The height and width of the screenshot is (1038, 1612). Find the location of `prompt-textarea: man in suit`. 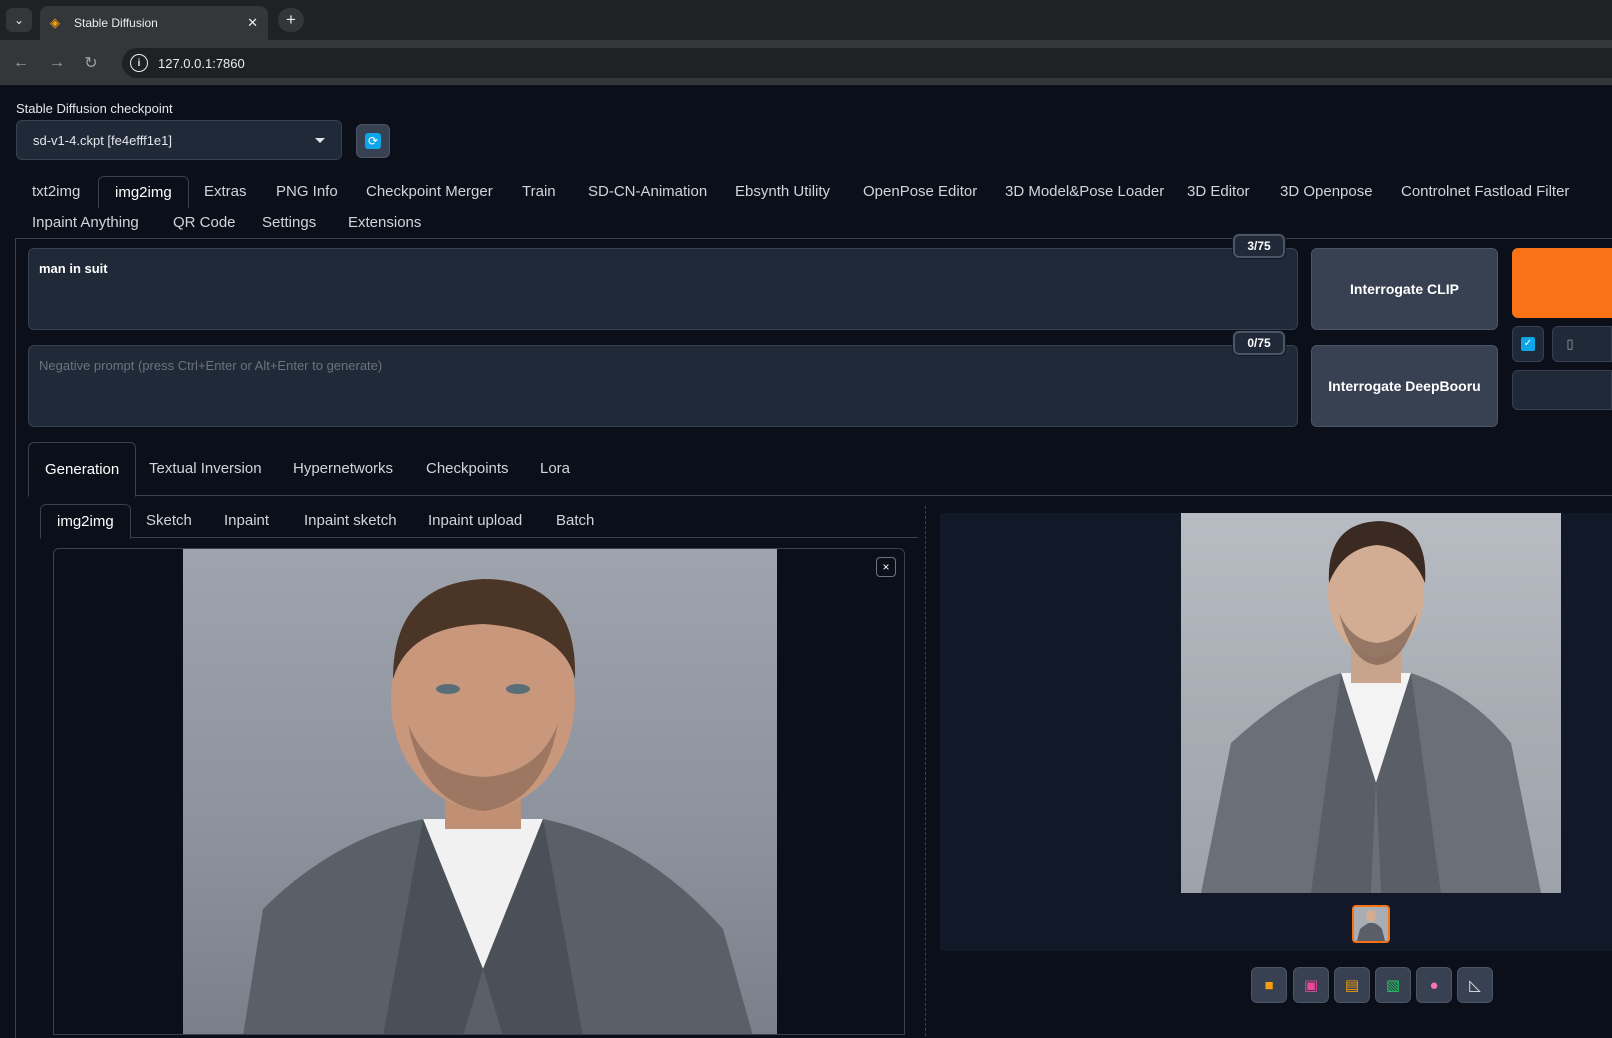

prompt-textarea: man in suit is located at coordinates (663, 289).